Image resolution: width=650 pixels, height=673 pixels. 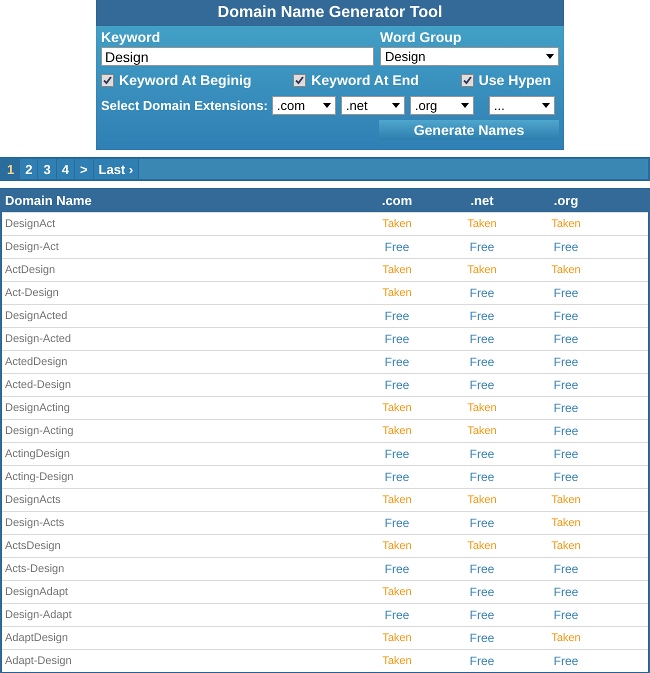 What do you see at coordinates (365, 80) in the screenshot?
I see `option-label: Keyword At End` at bounding box center [365, 80].